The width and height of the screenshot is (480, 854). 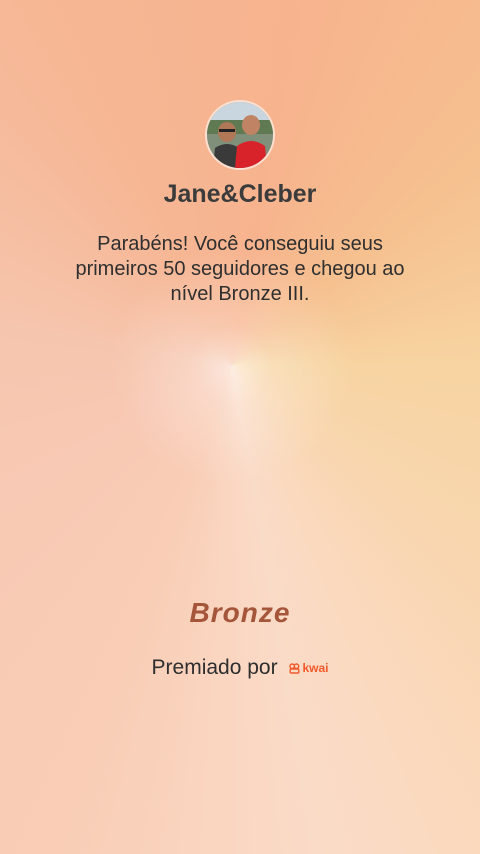 What do you see at coordinates (315, 668) in the screenshot?
I see `kwai-brand-text: kwai` at bounding box center [315, 668].